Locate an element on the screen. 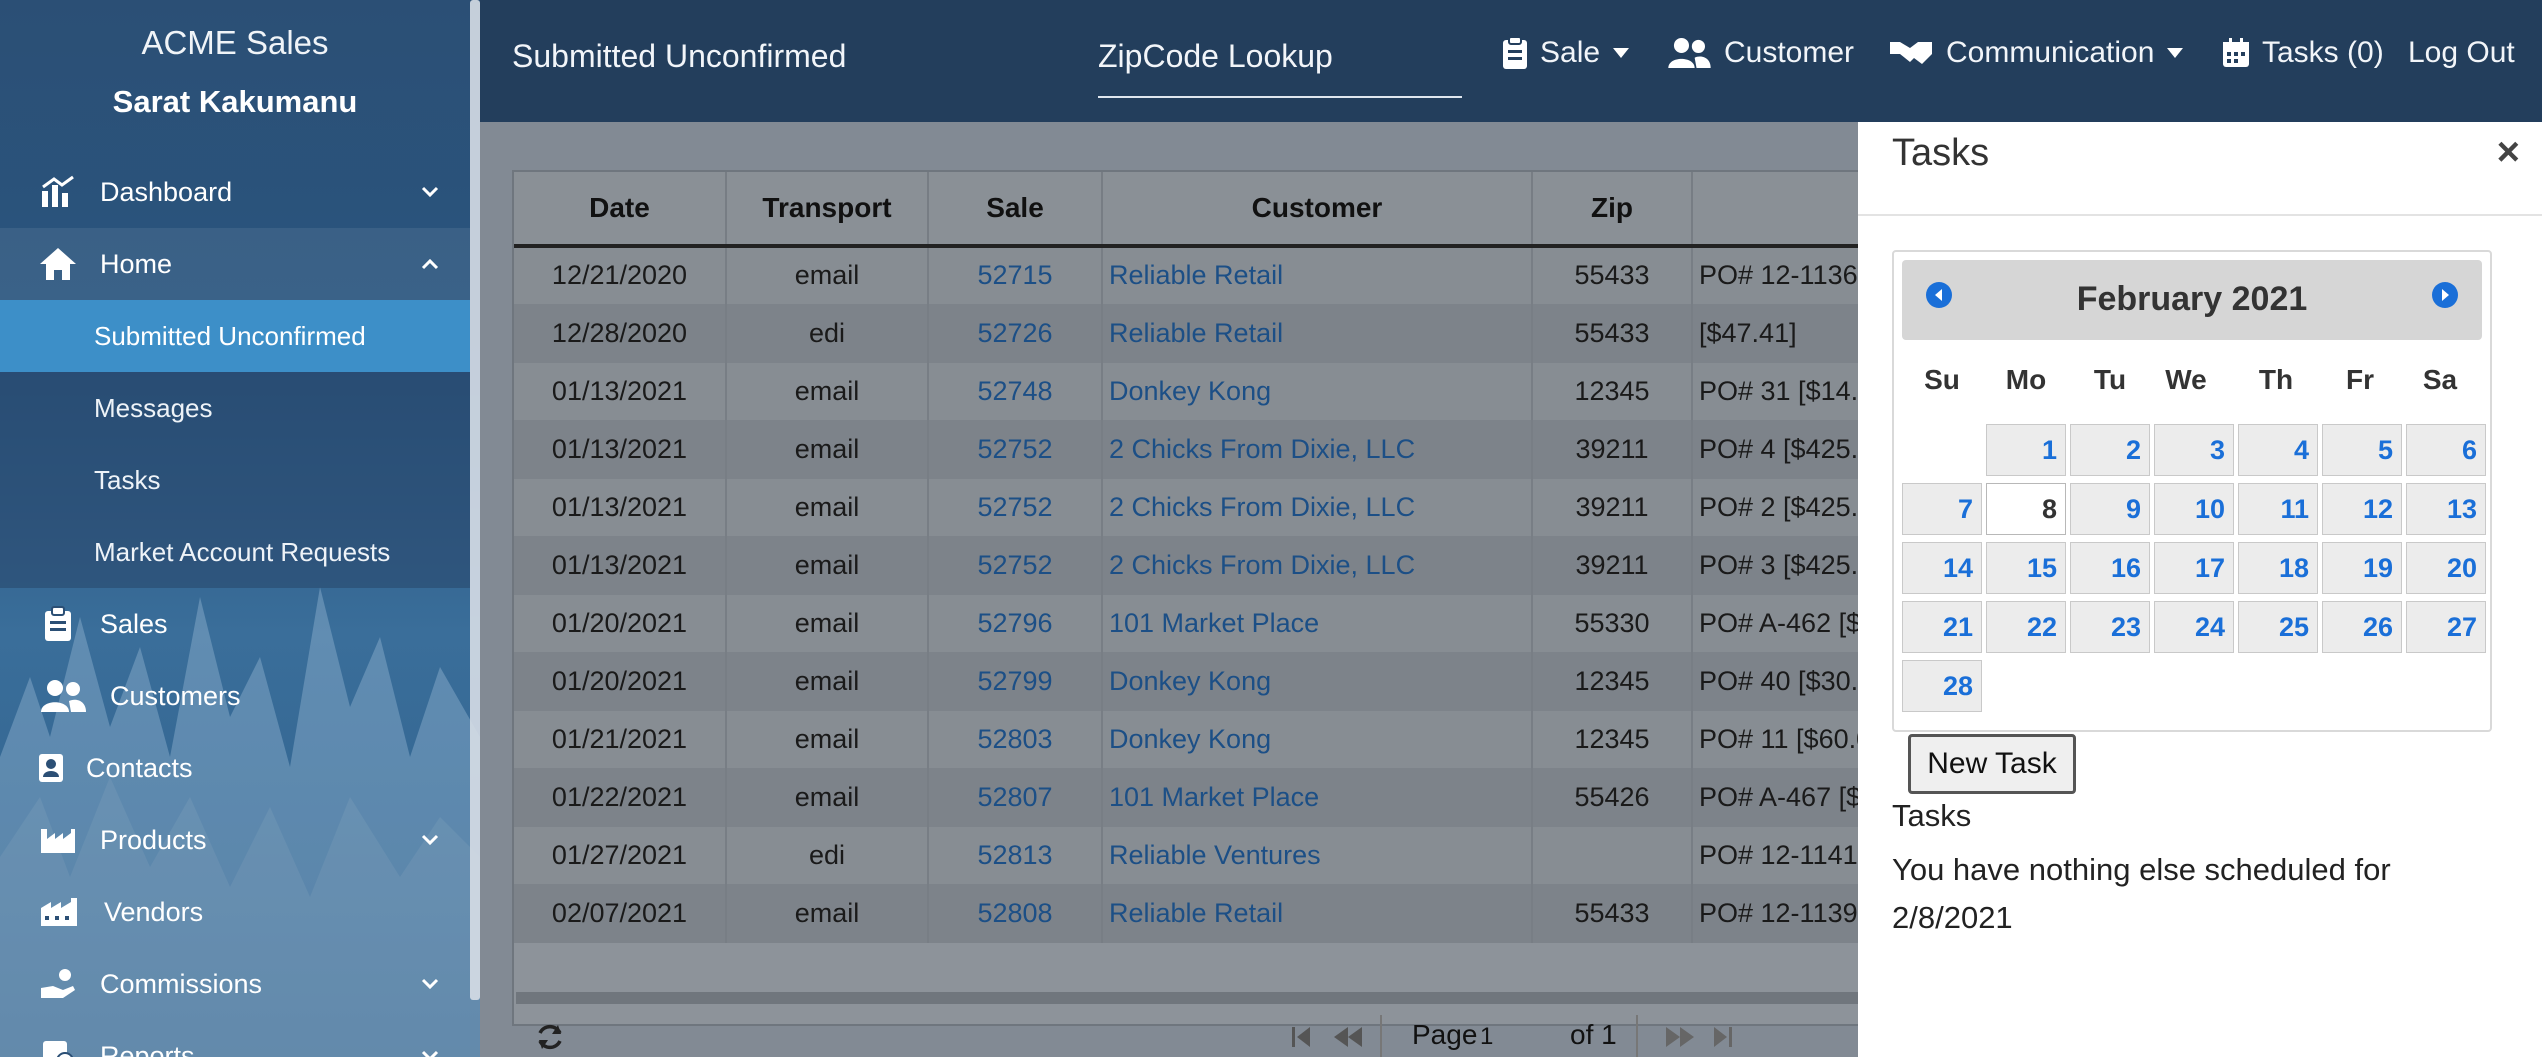  logout-link: Log Out is located at coordinates (2461, 53).